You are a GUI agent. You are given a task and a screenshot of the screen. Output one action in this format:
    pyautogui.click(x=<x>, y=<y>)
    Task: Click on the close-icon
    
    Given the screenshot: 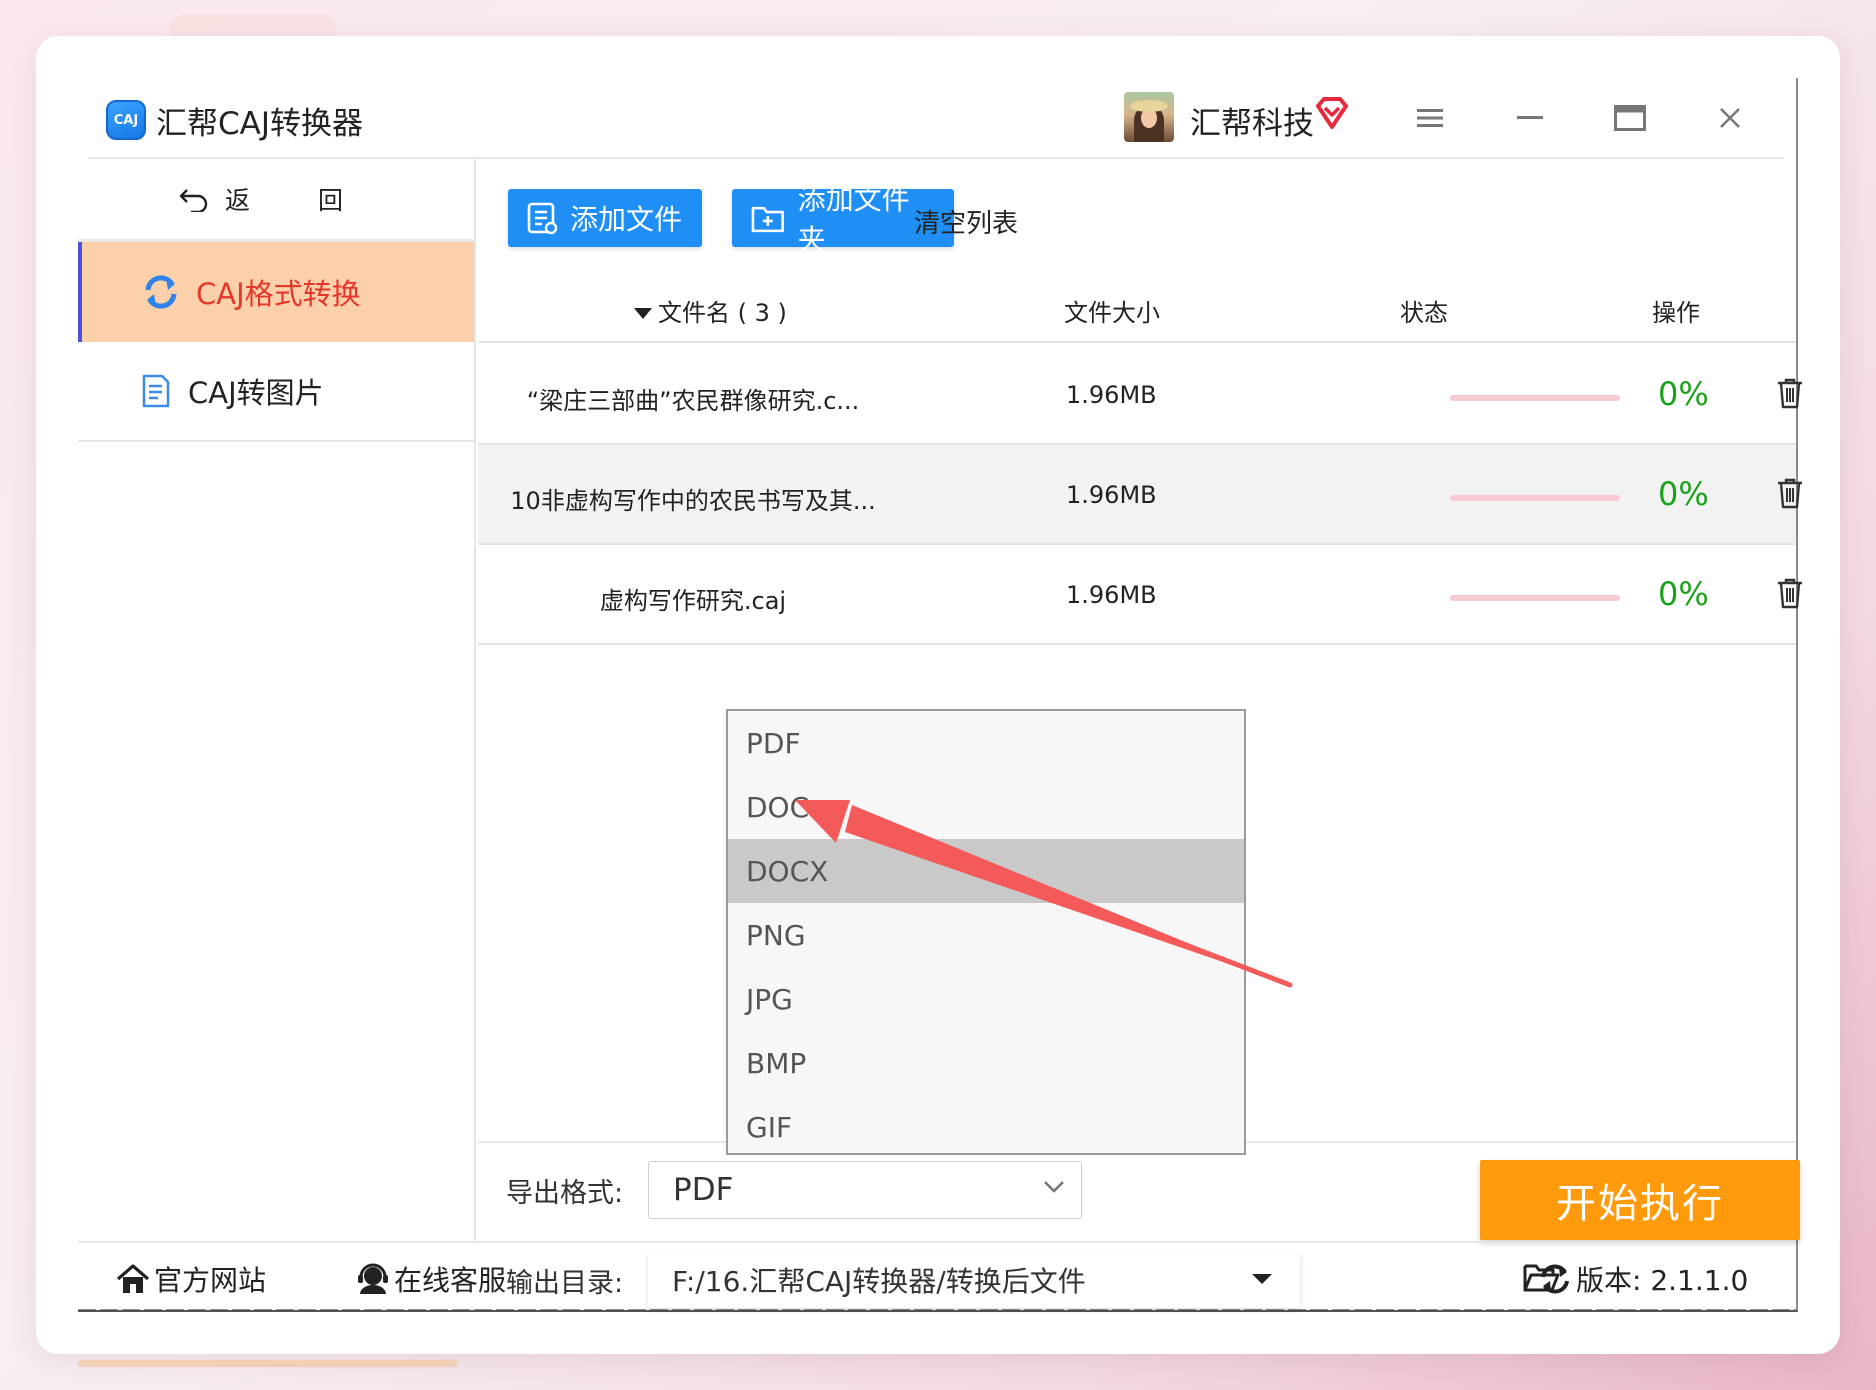 What is the action you would take?
    pyautogui.click(x=1730, y=118)
    